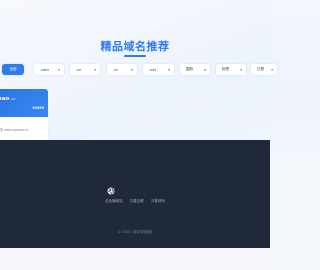  Describe the element at coordinates (135, 56) in the screenshot. I see `title-underline` at that location.